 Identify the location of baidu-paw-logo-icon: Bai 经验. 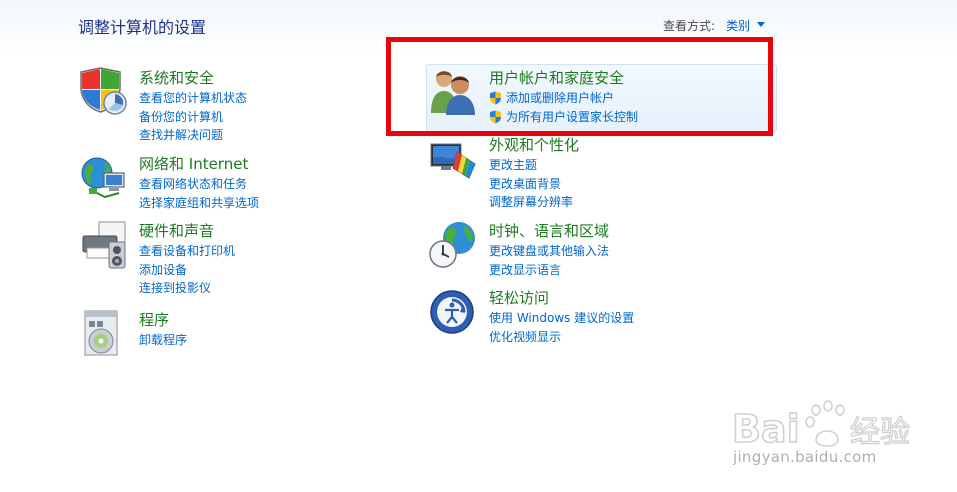
(821, 426).